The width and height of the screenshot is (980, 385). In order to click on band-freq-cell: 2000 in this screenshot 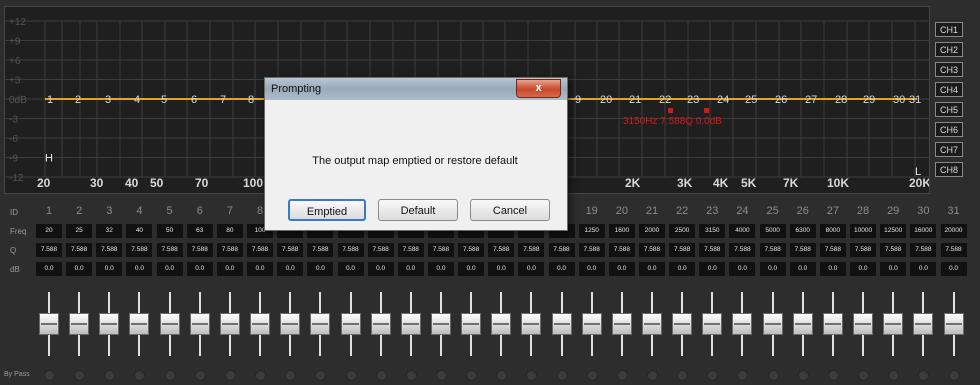, I will do `click(652, 231)`.